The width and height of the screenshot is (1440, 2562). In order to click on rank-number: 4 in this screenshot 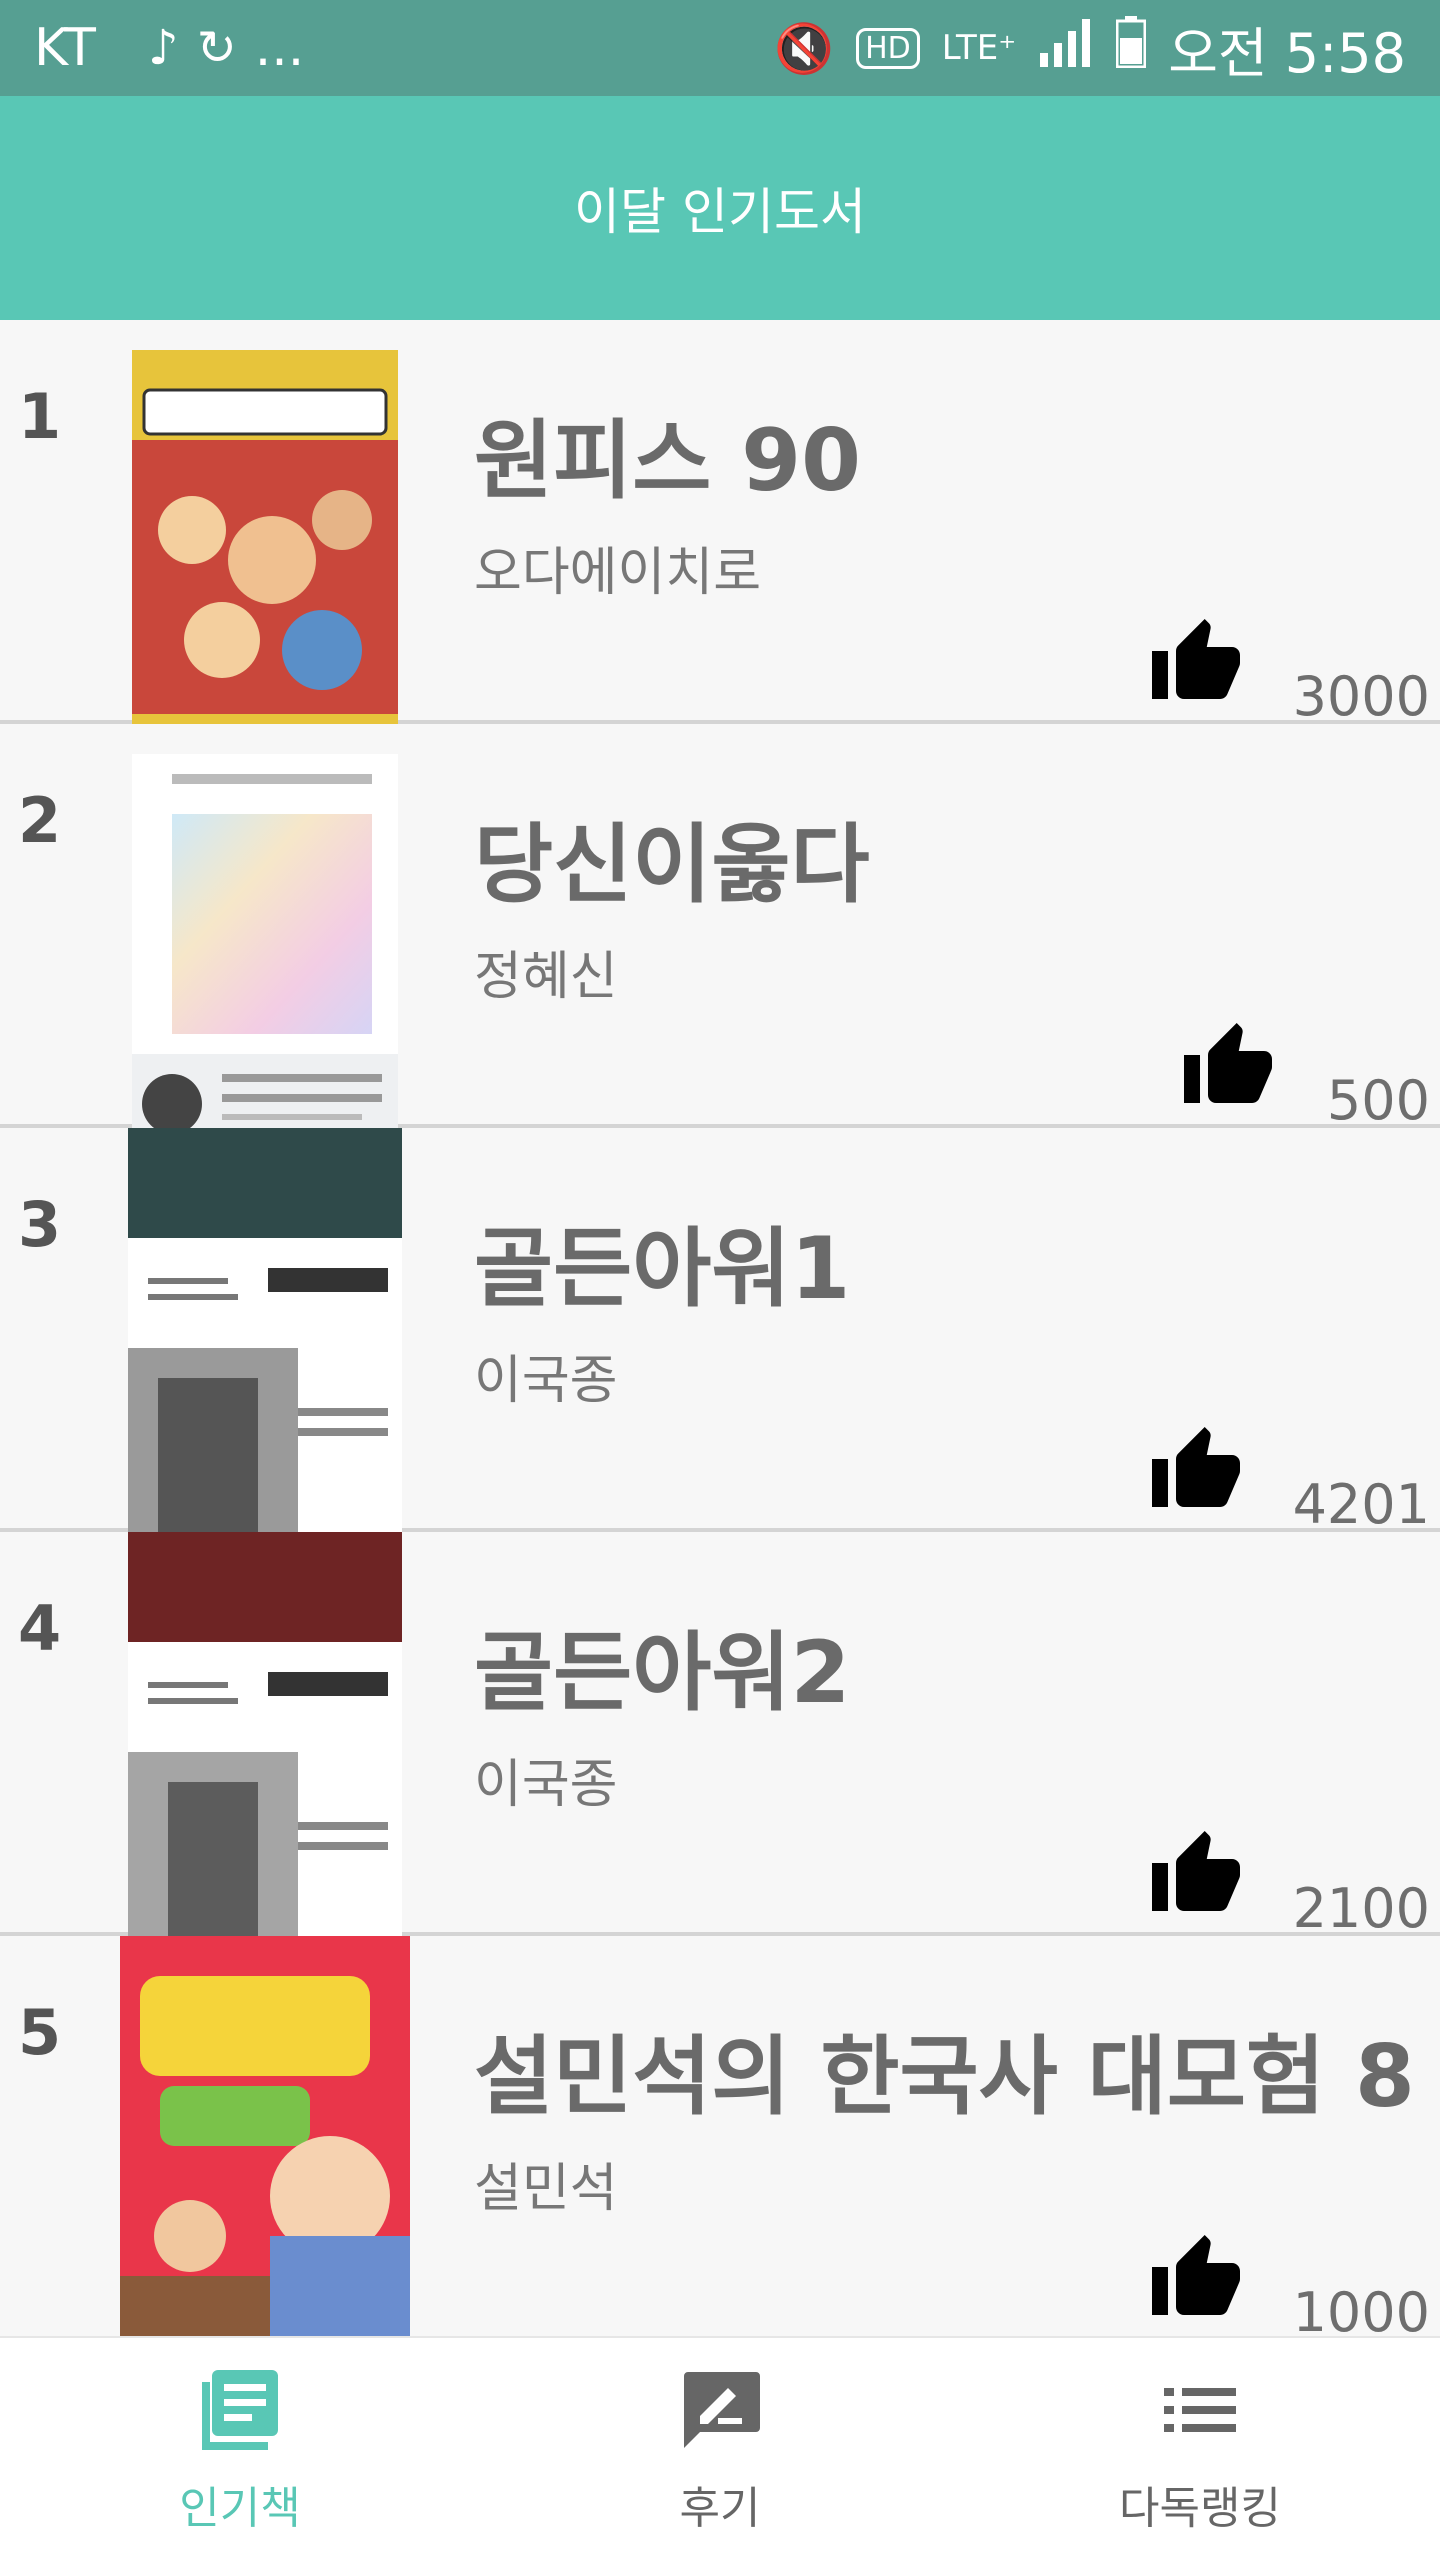, I will do `click(40, 1628)`.